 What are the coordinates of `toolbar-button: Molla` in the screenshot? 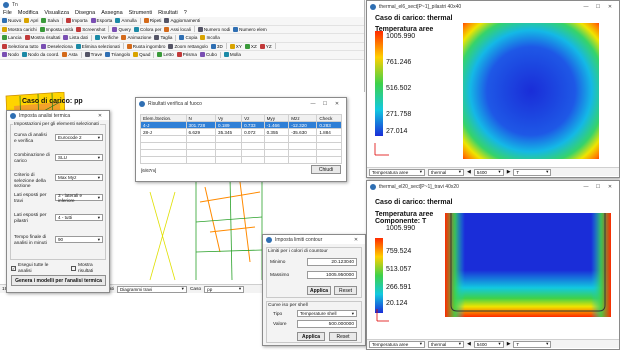 It's located at (232, 55).